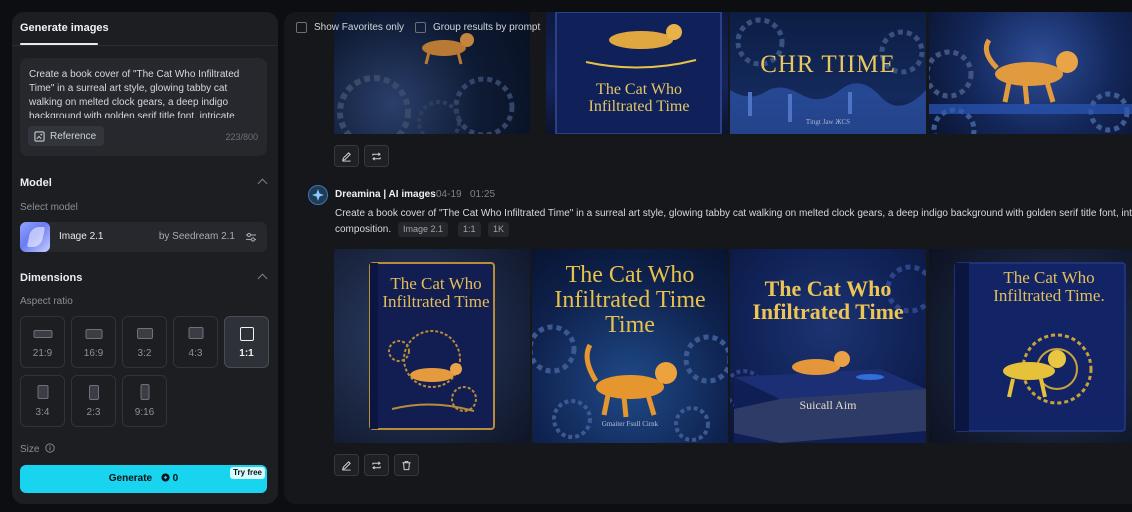 This screenshot has width=1132, height=512. What do you see at coordinates (143, 237) in the screenshot?
I see `model-selector: Image 2.1 by Seedream 2.1` at bounding box center [143, 237].